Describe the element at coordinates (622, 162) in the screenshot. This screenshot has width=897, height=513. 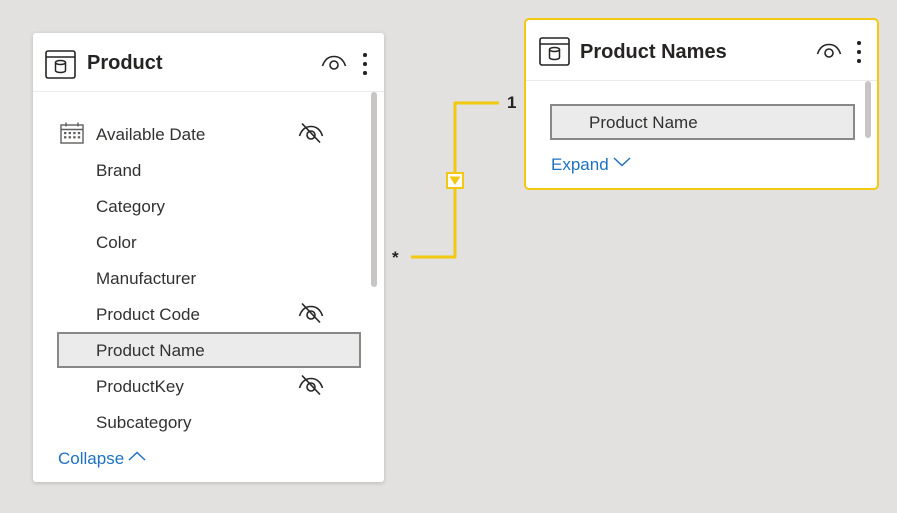
I see `chevron-down-icon` at that location.